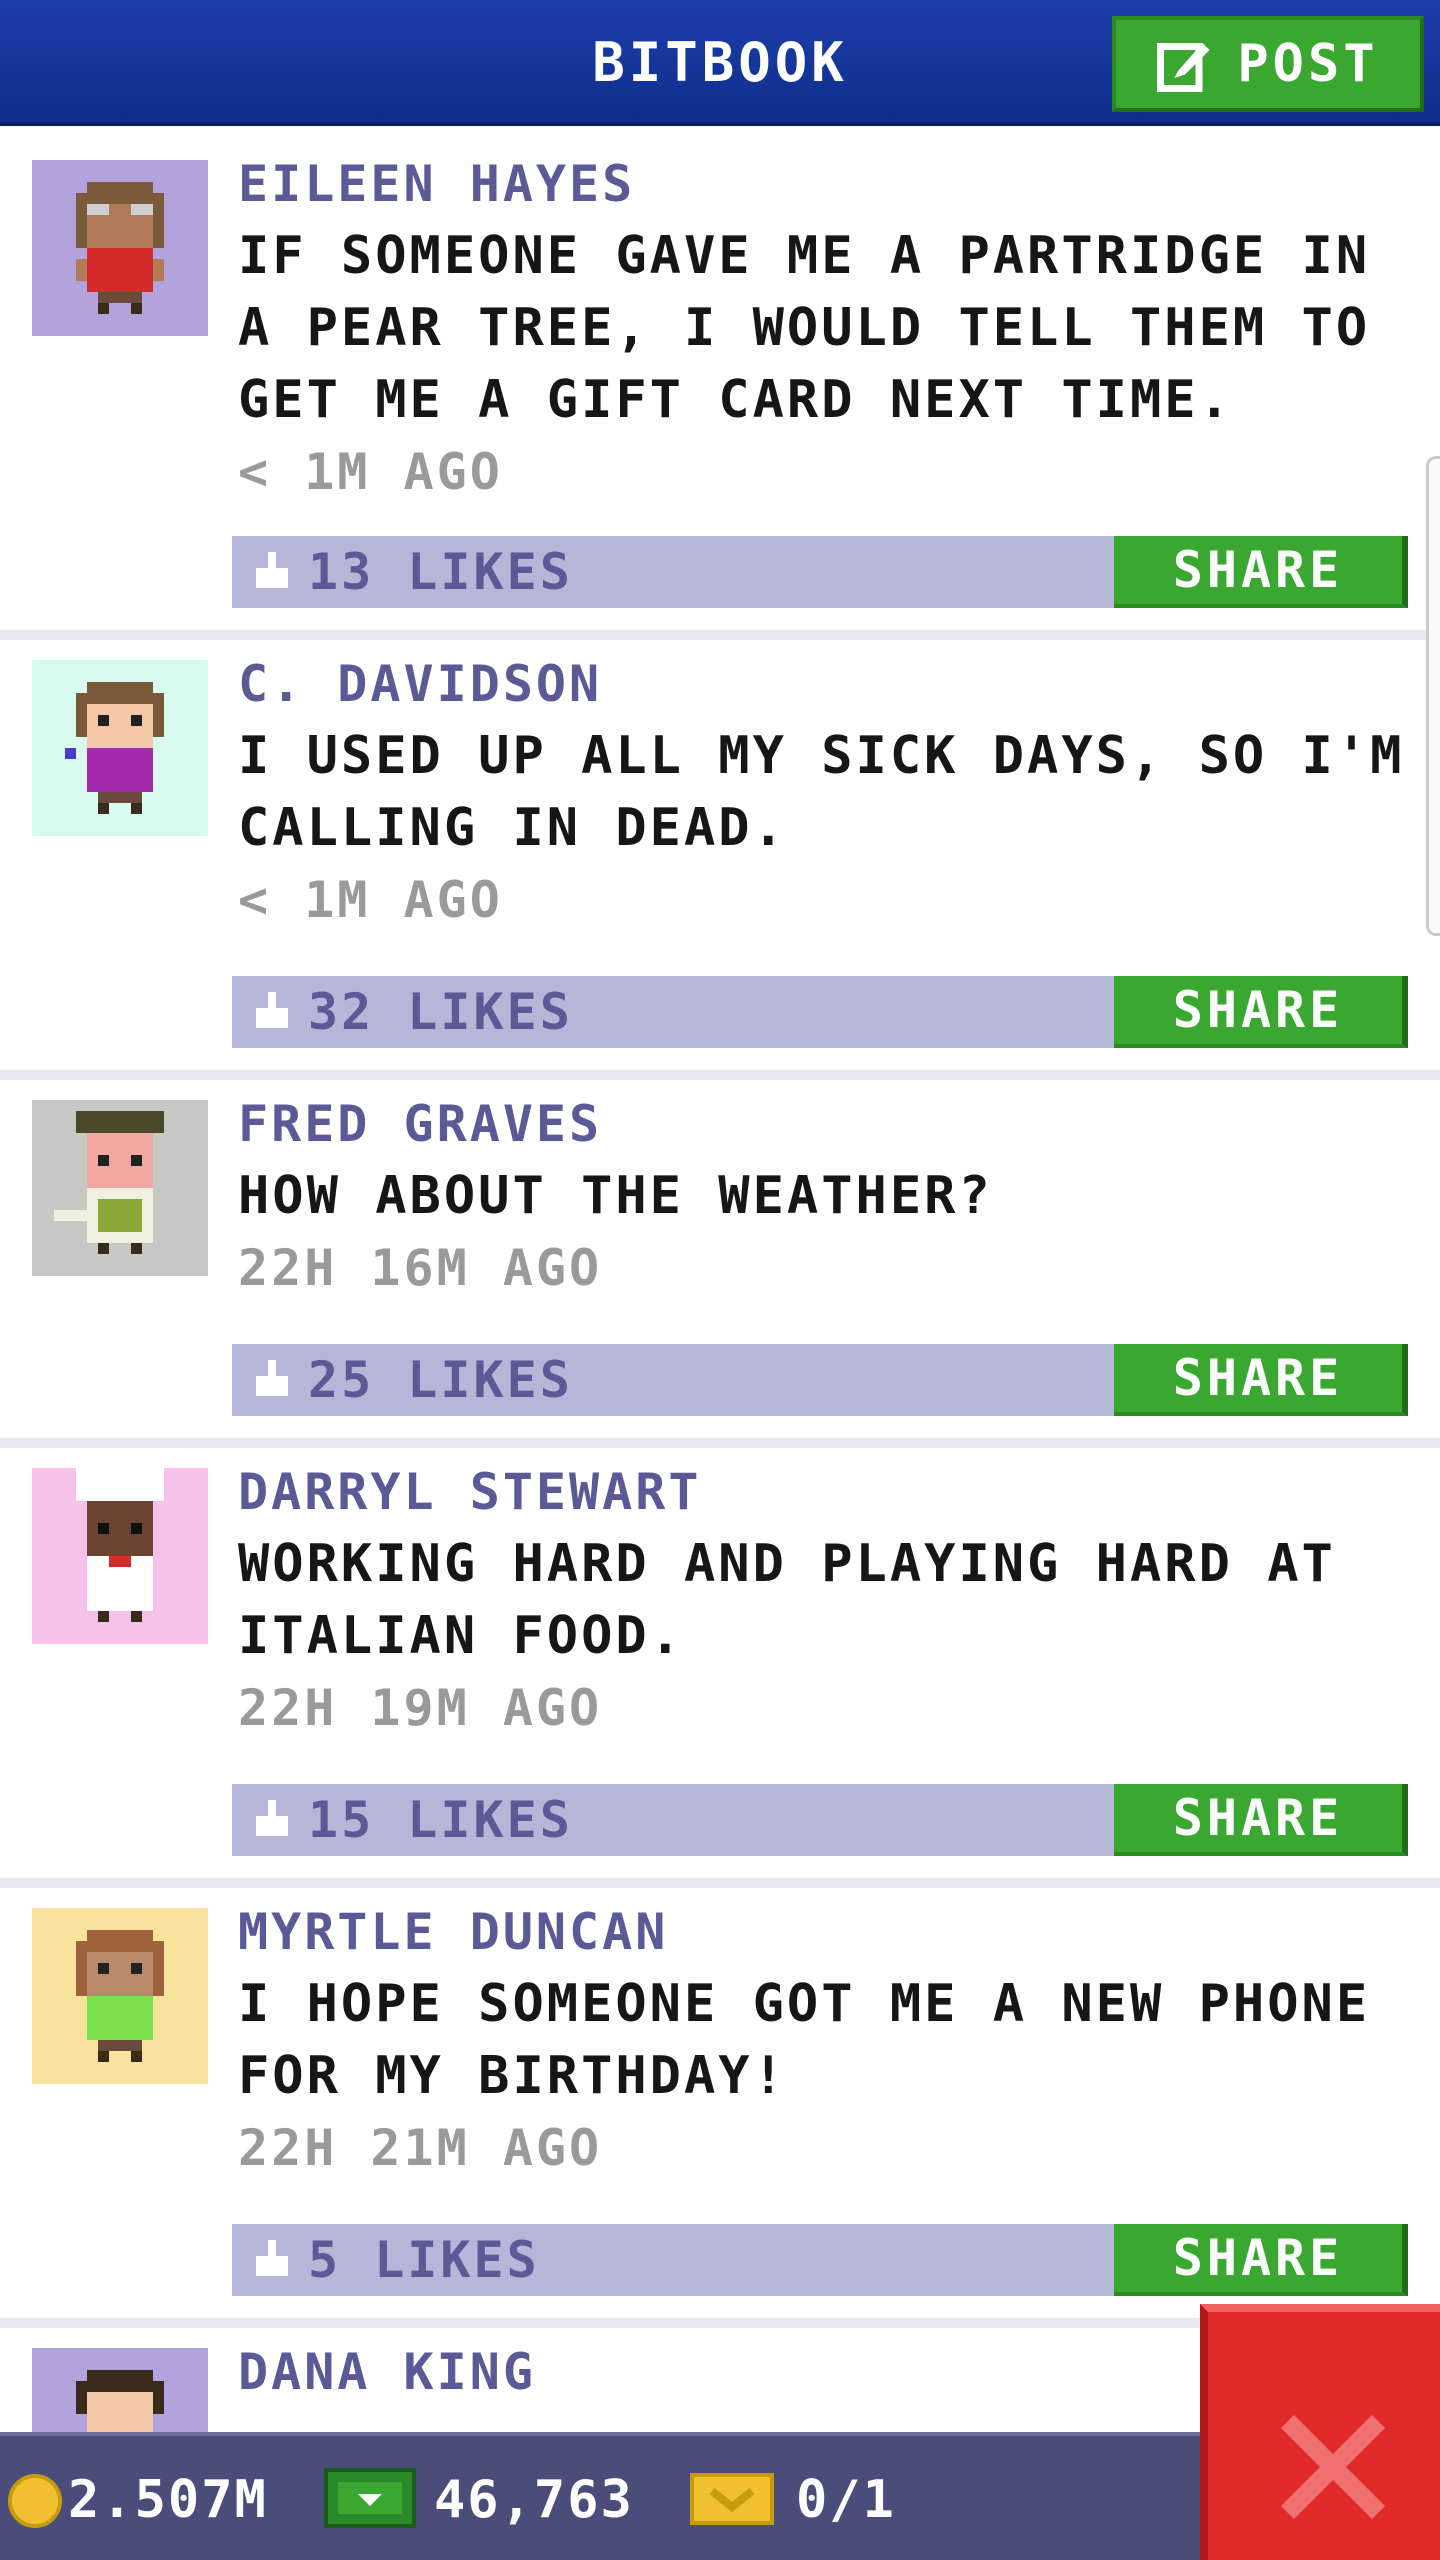 This screenshot has width=1440, height=2560. I want to click on post-button: POST, so click(1268, 64).